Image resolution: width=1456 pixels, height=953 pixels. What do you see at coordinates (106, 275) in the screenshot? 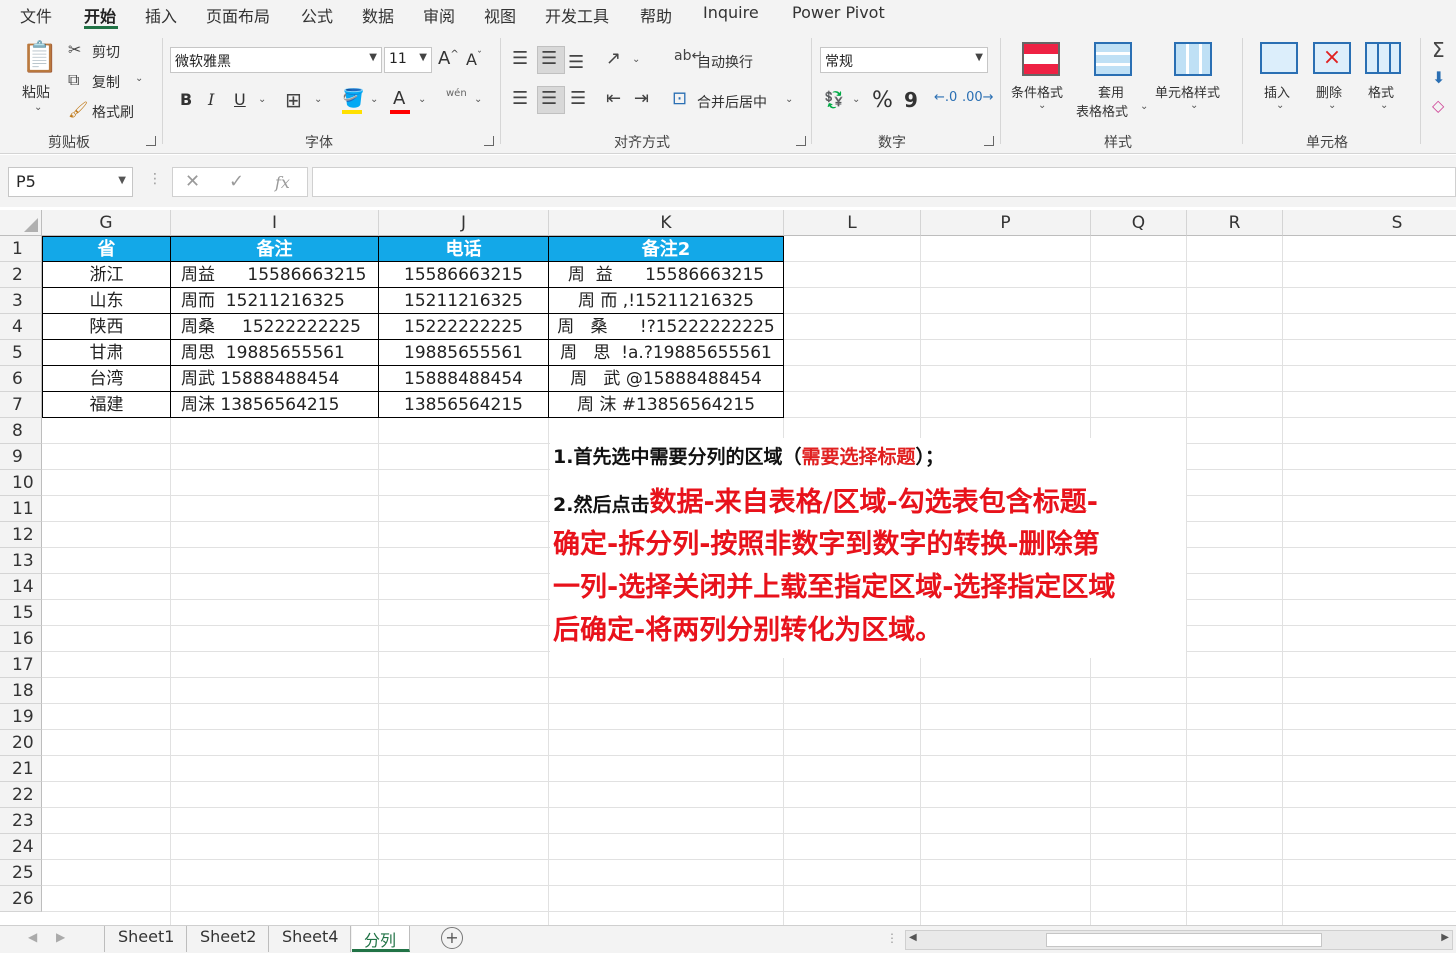
I see `cell-province: 浙江` at bounding box center [106, 275].